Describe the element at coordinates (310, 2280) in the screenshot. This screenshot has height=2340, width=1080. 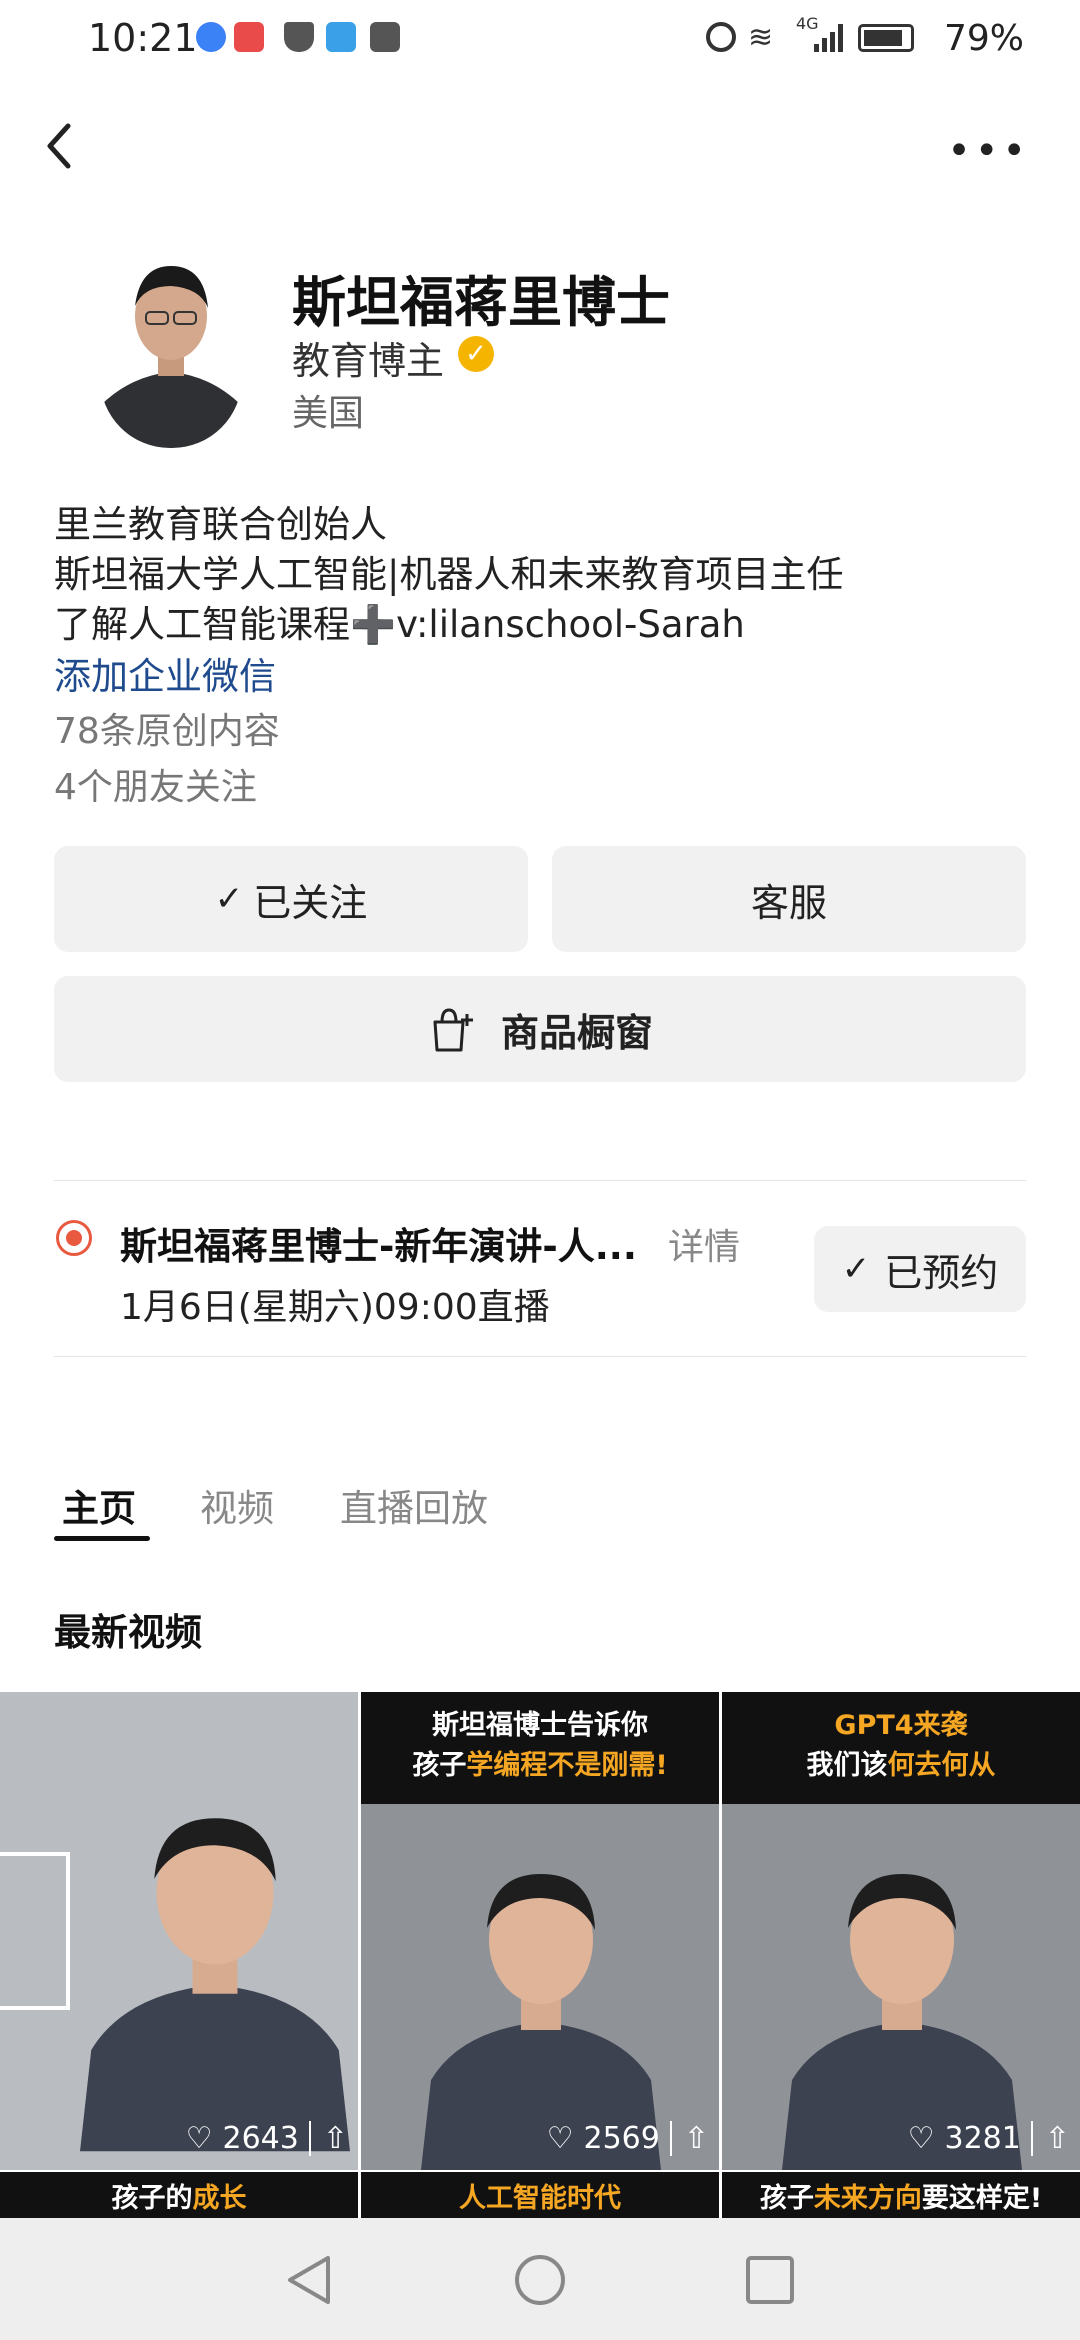
I see `nav-back-icon` at that location.